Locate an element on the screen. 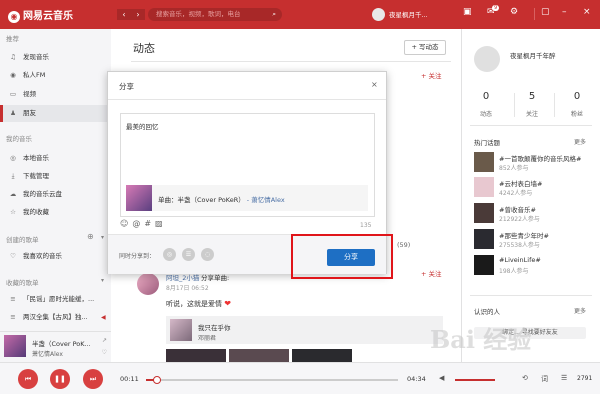  stat-following-count: 5 is located at coordinates (532, 96).